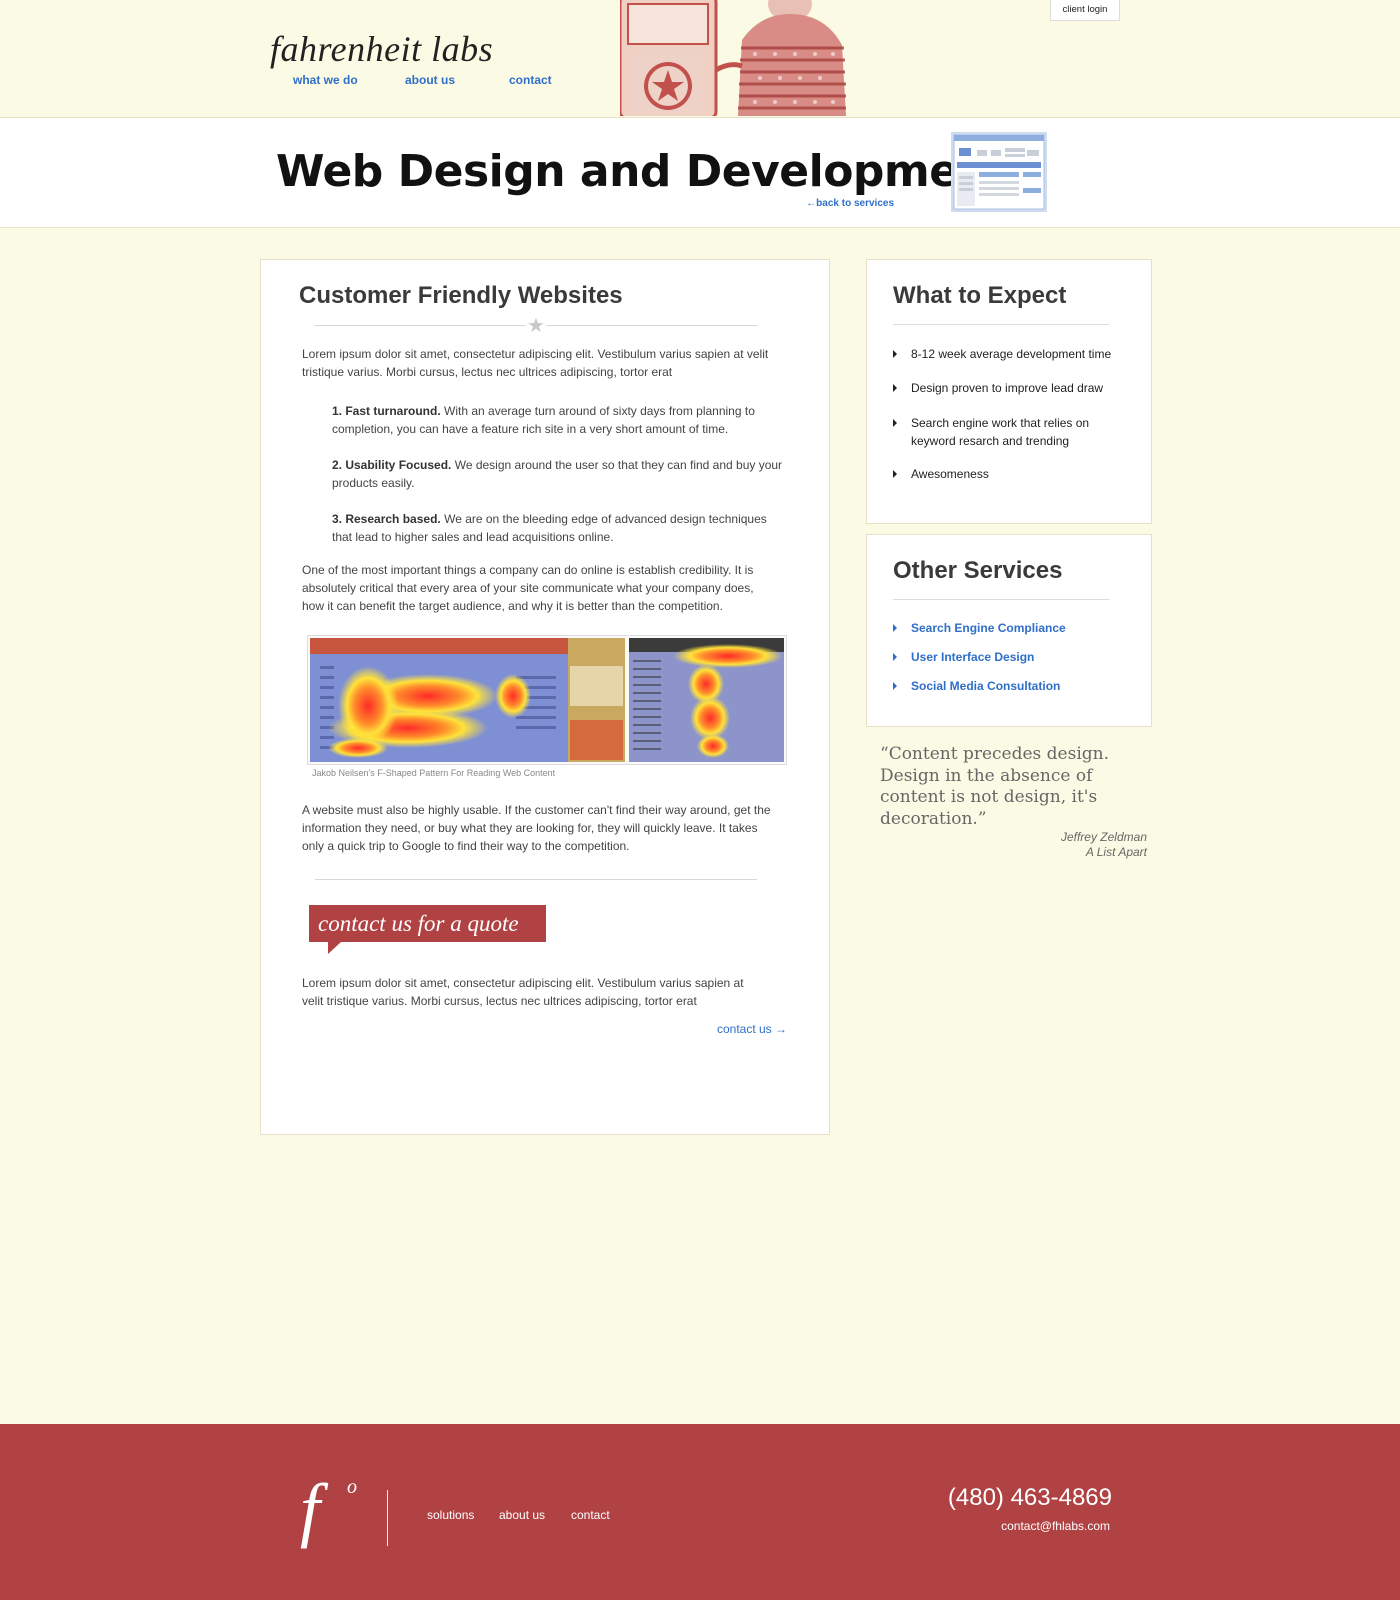 The width and height of the screenshot is (1400, 1600). Describe the element at coordinates (1116, 852) in the screenshot. I see `quote-source: A List Apart` at that location.